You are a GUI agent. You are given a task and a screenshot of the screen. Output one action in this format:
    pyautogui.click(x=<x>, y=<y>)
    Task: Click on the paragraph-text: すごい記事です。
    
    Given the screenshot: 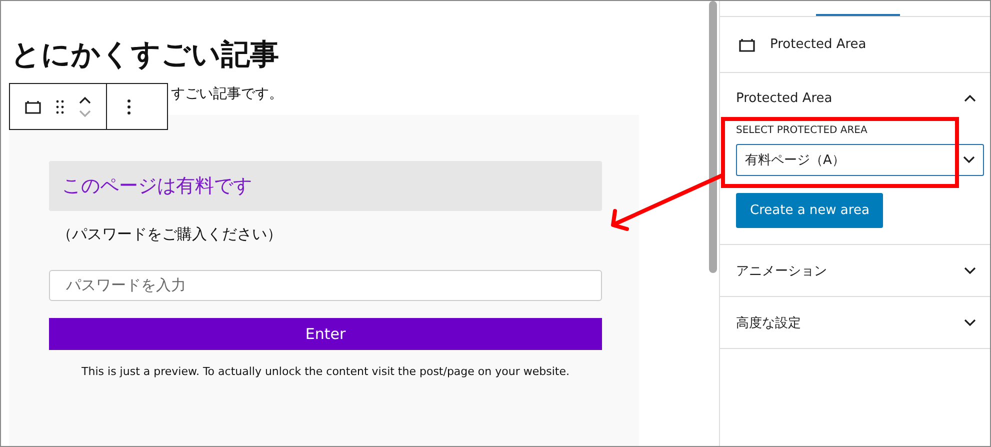 What is the action you would take?
    pyautogui.click(x=227, y=94)
    